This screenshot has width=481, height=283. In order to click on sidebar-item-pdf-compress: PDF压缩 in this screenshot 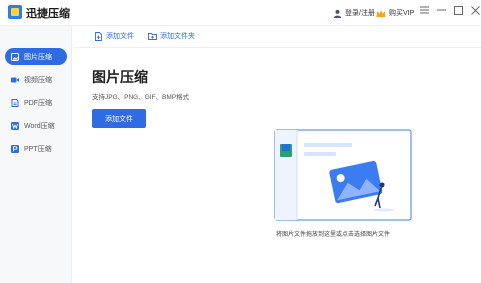, I will do `click(36, 102)`.